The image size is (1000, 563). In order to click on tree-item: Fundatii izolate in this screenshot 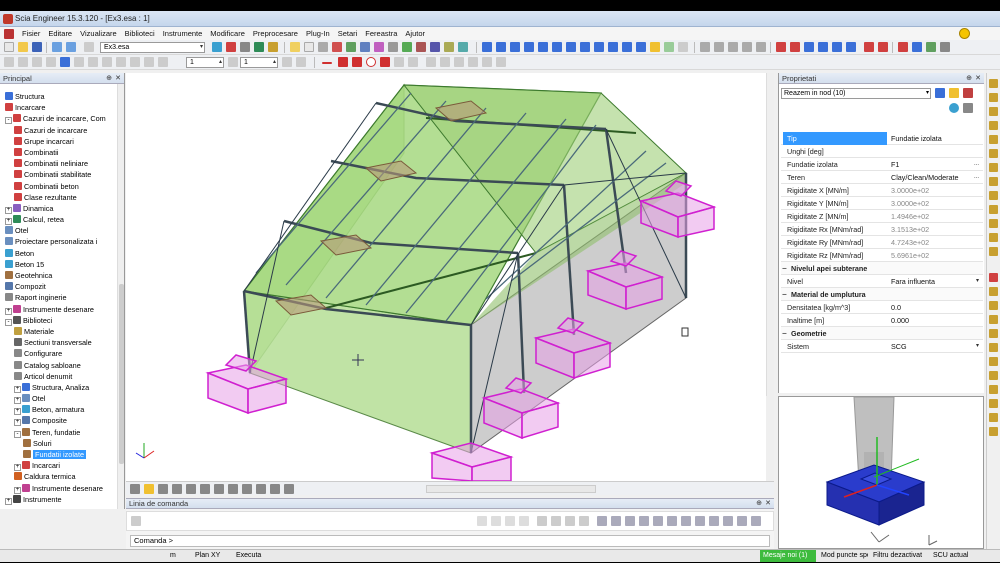, I will do `click(59, 454)`.